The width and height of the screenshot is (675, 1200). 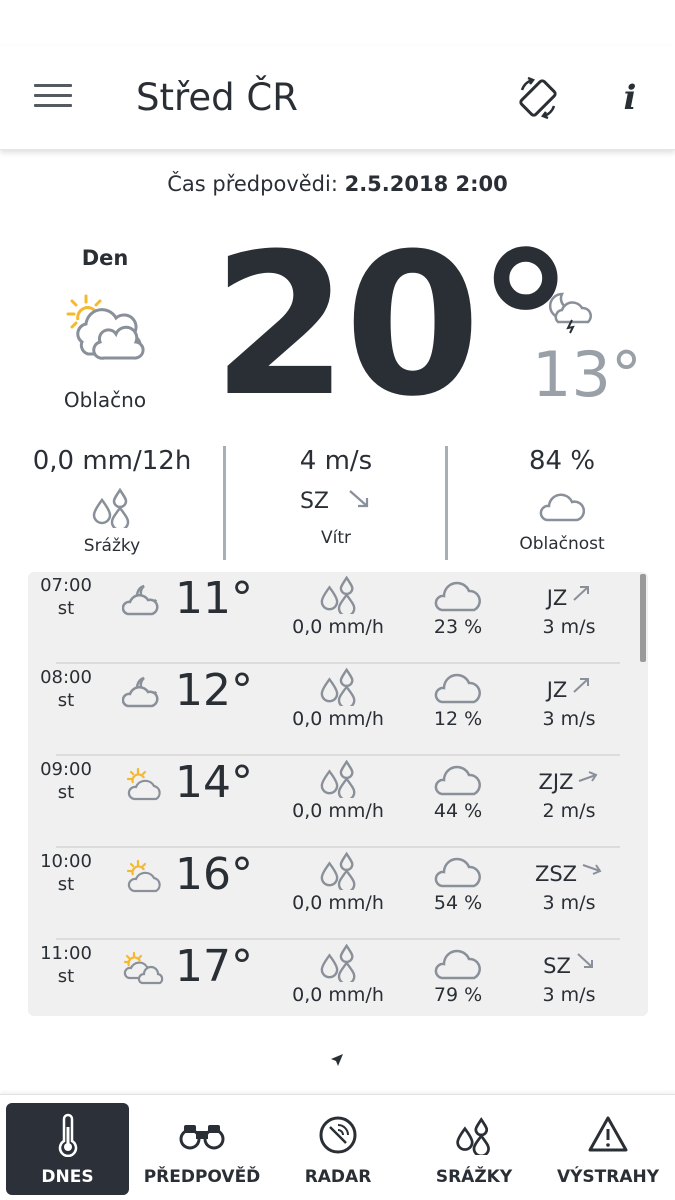 What do you see at coordinates (393, 326) in the screenshot?
I see `current-temperature: 20°` at bounding box center [393, 326].